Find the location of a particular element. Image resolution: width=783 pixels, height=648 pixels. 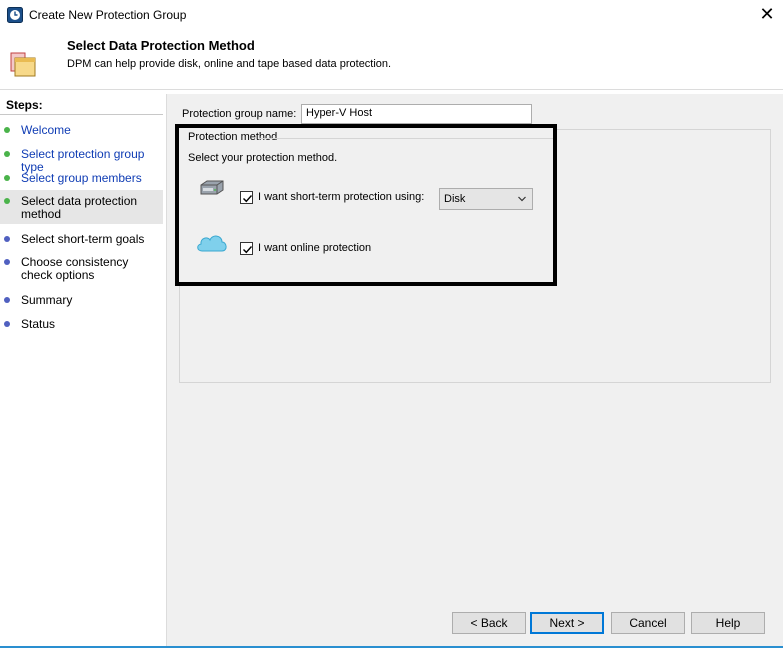

step-label: Status is located at coordinates (38, 324).